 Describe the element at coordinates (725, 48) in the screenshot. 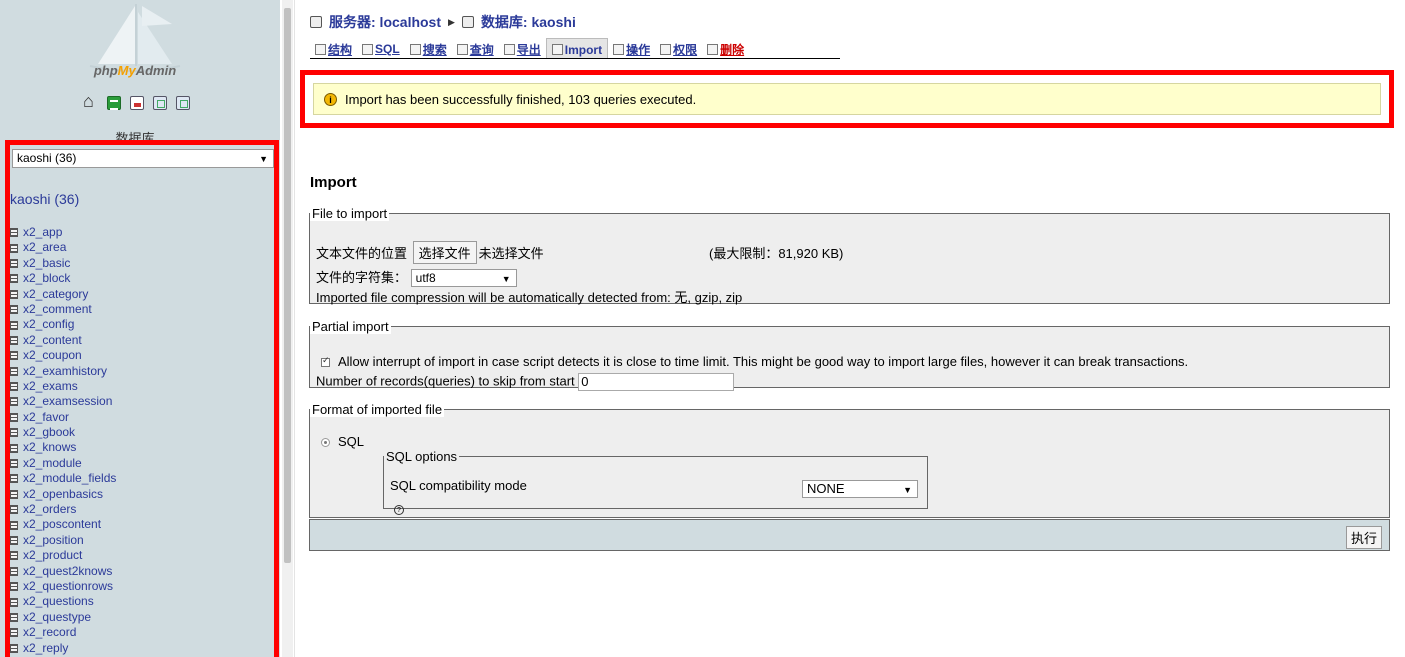

I see `tab-drop: 删除` at that location.